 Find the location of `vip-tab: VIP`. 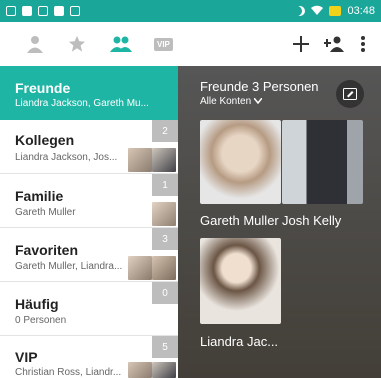

vip-tab: VIP is located at coordinates (163, 44).